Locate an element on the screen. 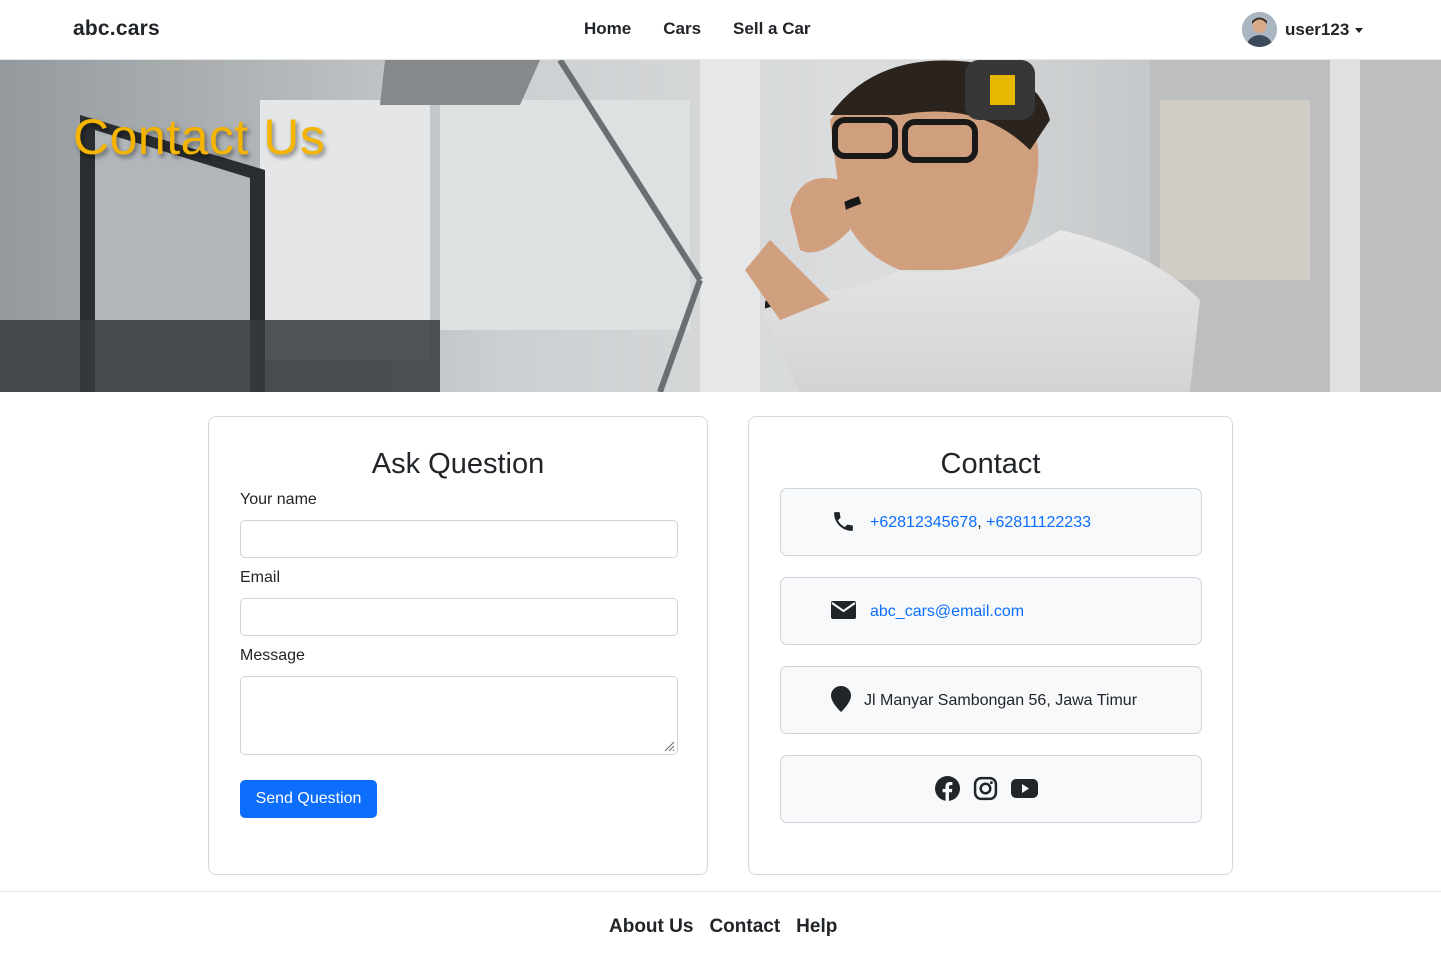 The image size is (1441, 965). user-name: user123 is located at coordinates (1317, 29).